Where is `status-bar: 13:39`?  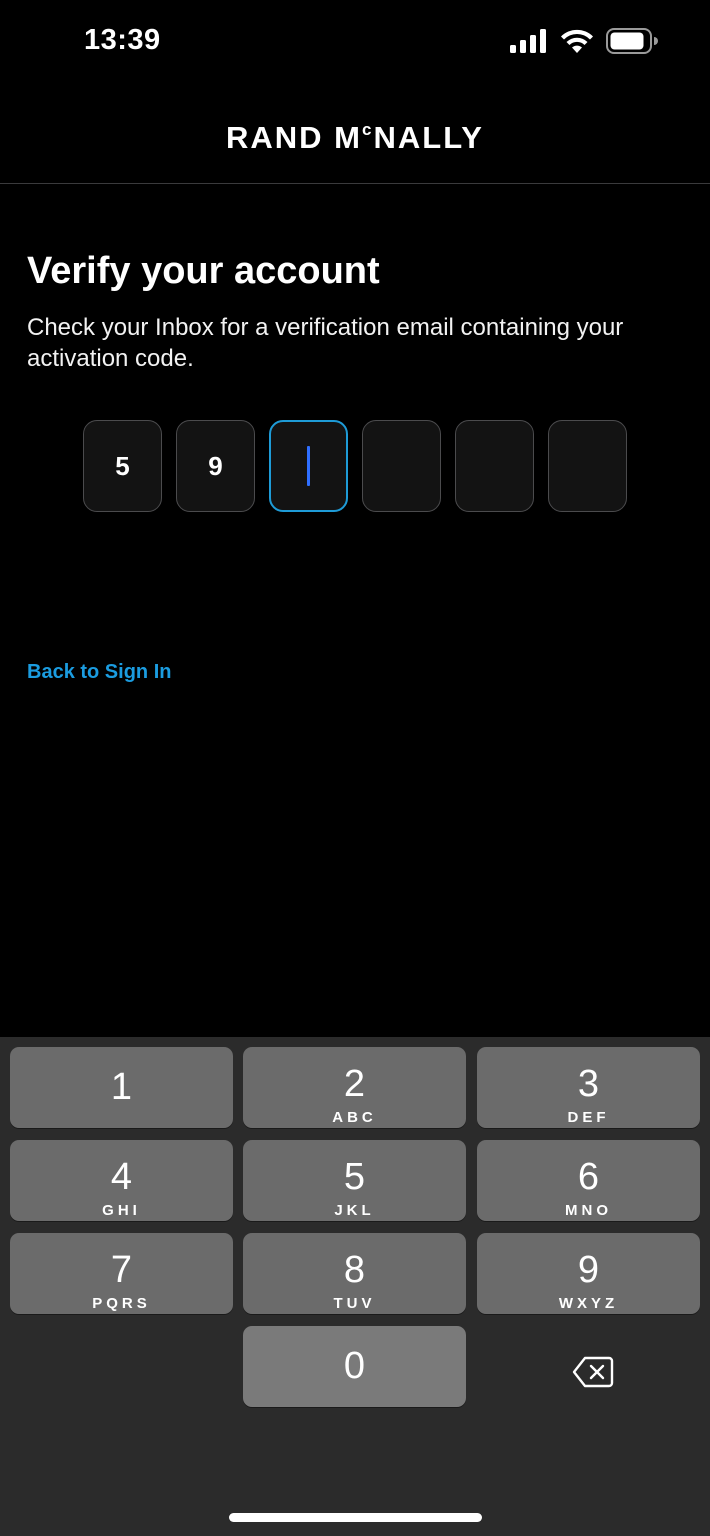 status-bar: 13:39 is located at coordinates (355, 43).